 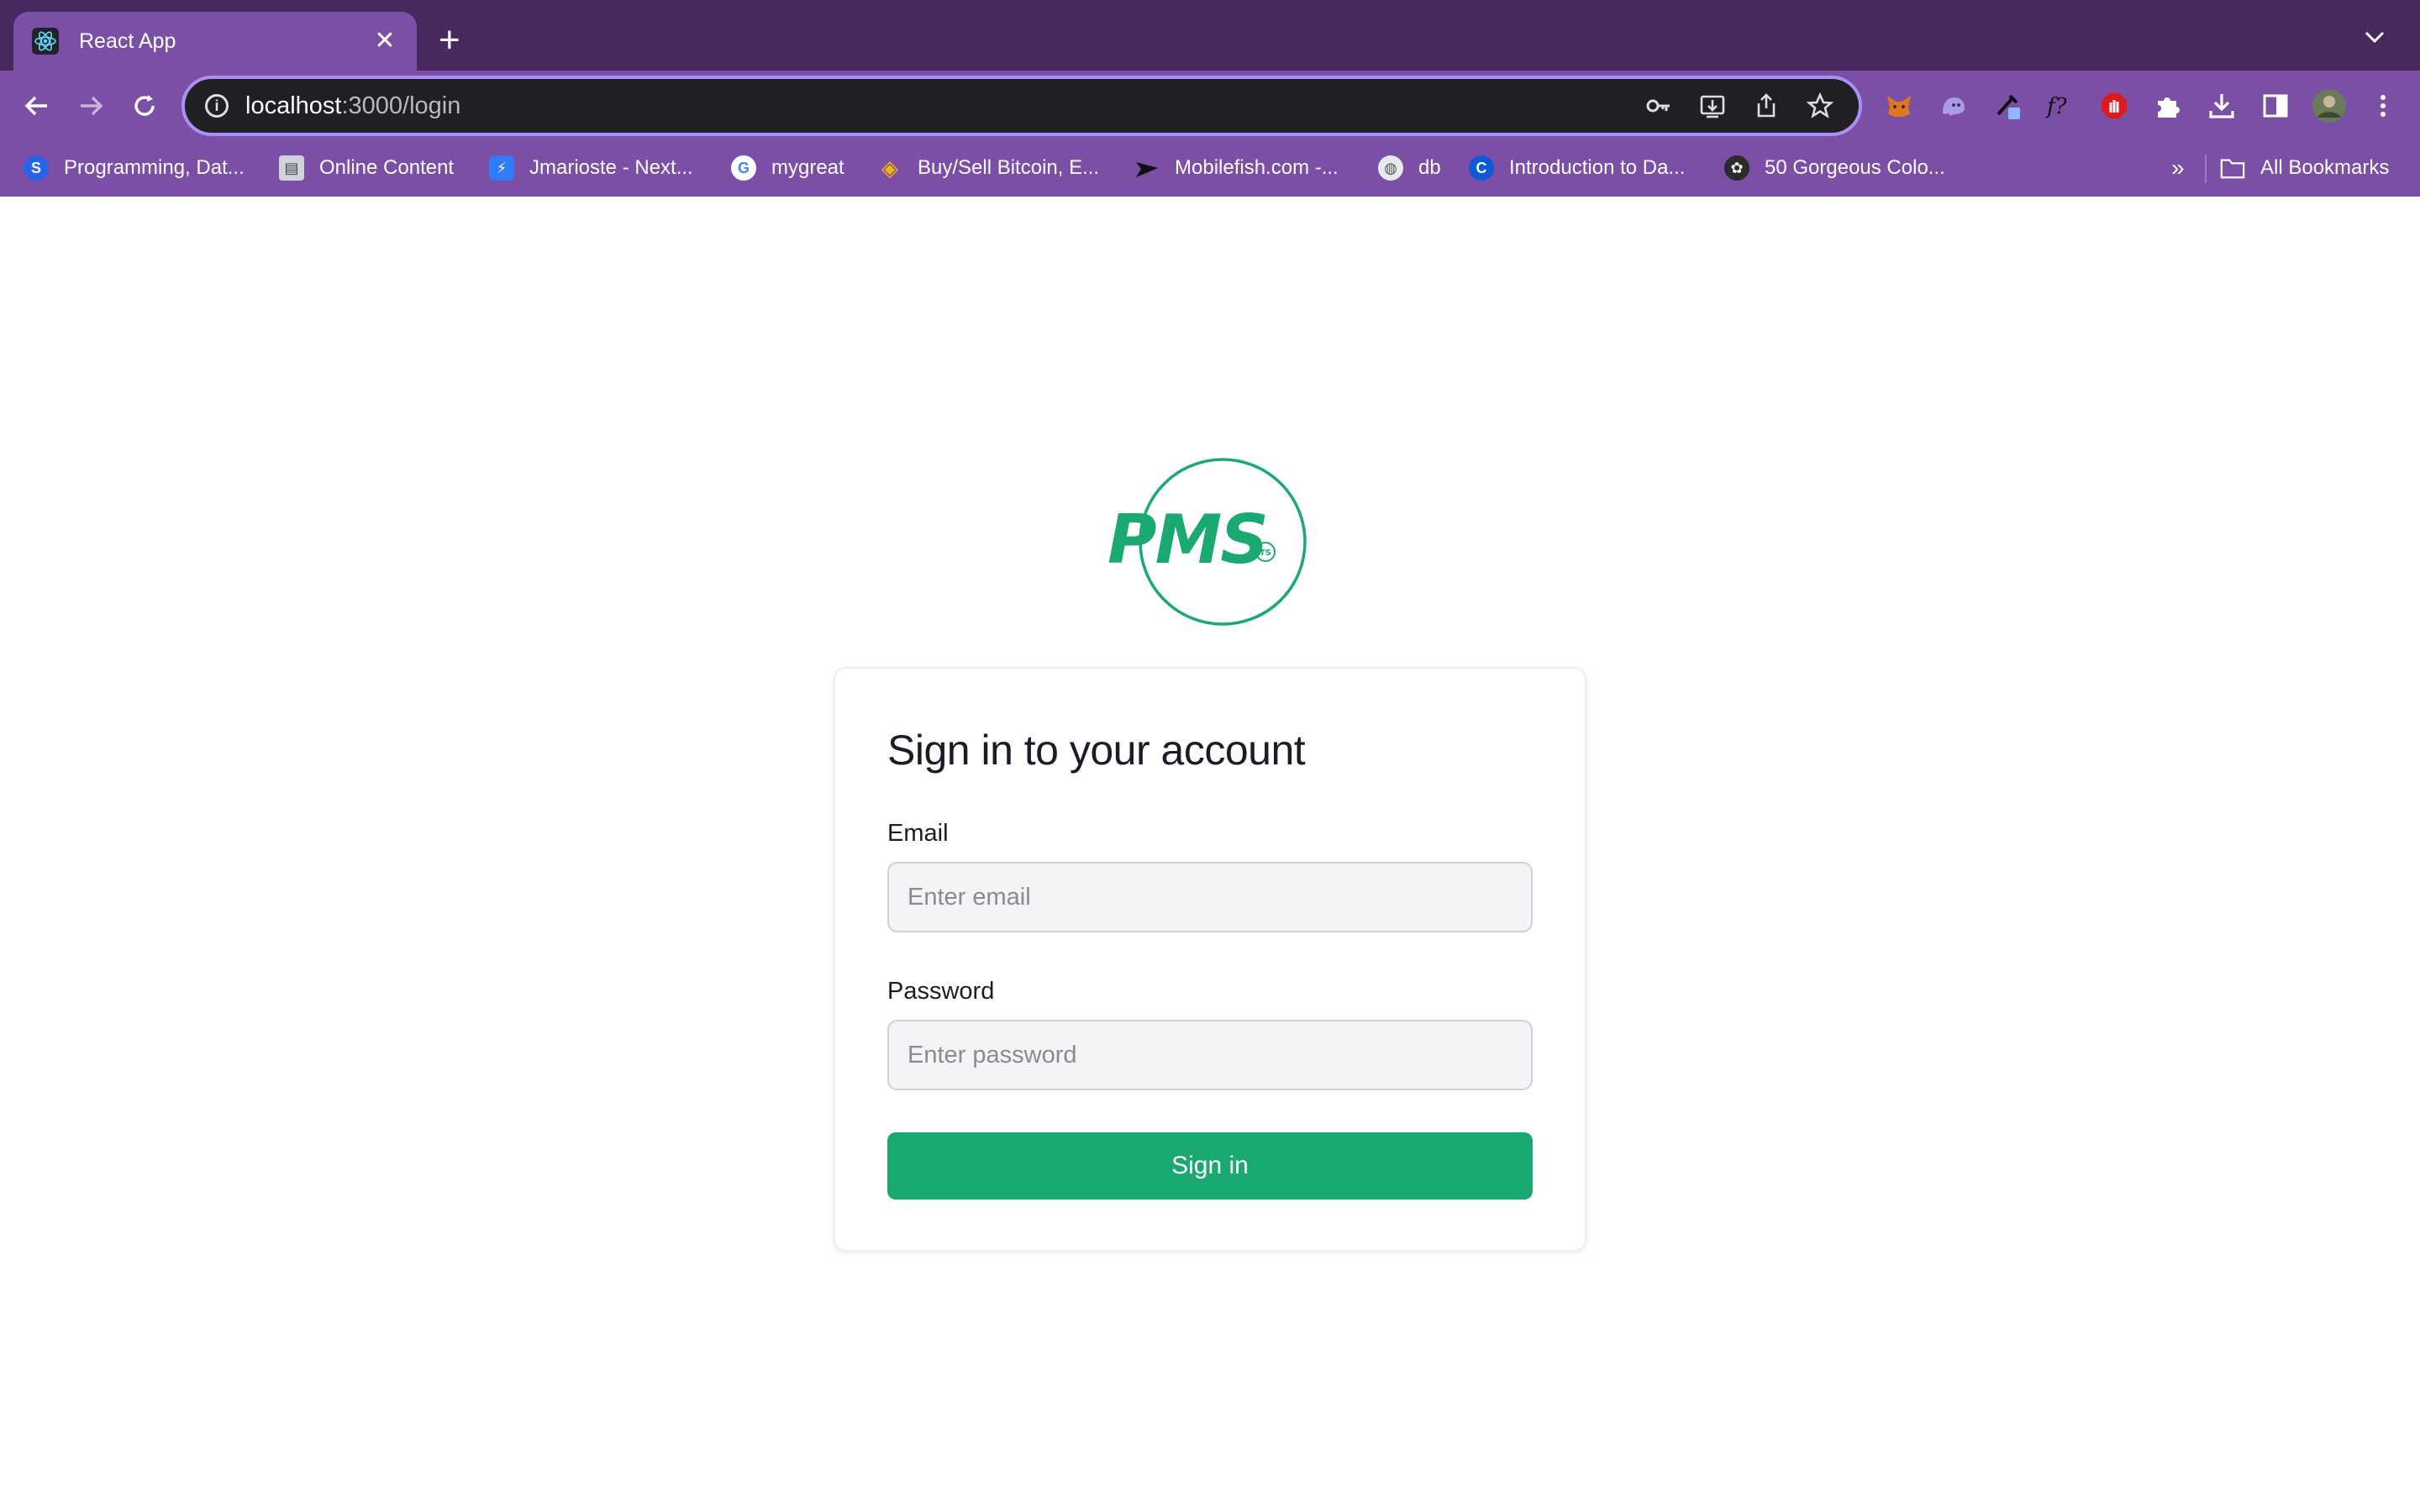 What do you see at coordinates (1712, 105) in the screenshot?
I see `install-app-icon` at bounding box center [1712, 105].